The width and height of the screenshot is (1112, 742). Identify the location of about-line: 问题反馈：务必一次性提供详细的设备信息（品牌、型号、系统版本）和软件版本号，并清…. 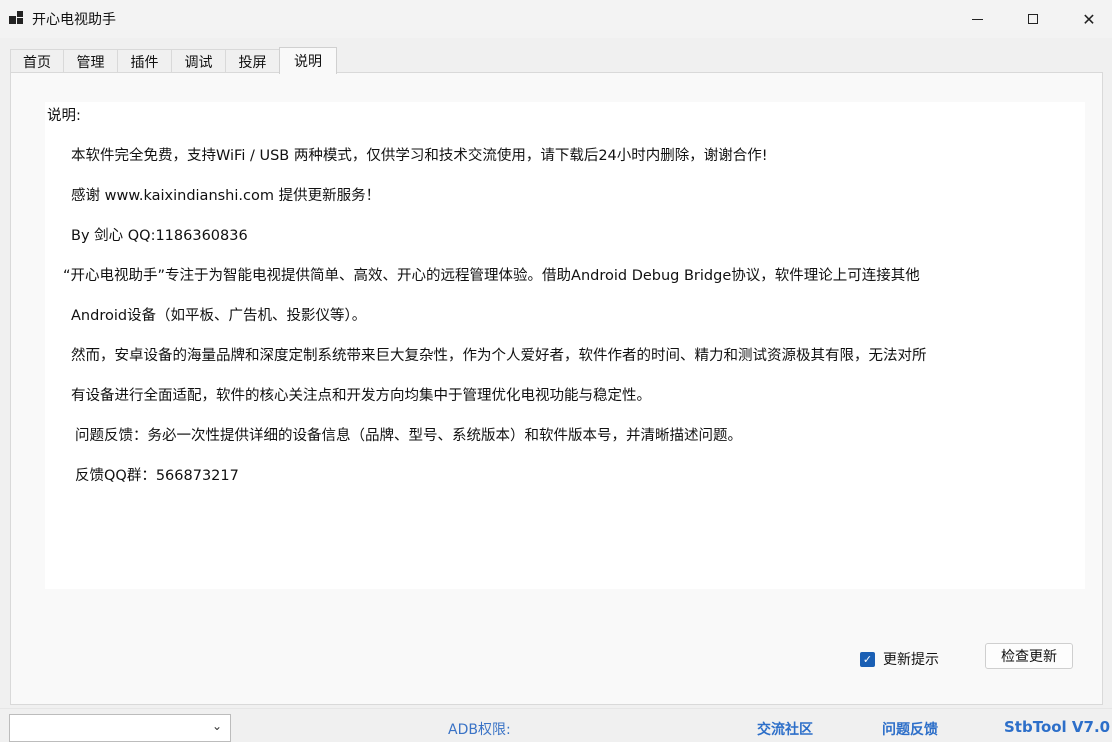
(408, 436).